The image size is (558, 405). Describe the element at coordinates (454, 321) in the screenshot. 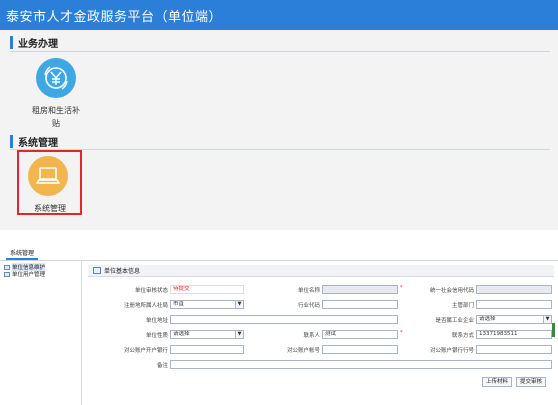

I see `label-key-enterprise: 是否属工业企业` at that location.